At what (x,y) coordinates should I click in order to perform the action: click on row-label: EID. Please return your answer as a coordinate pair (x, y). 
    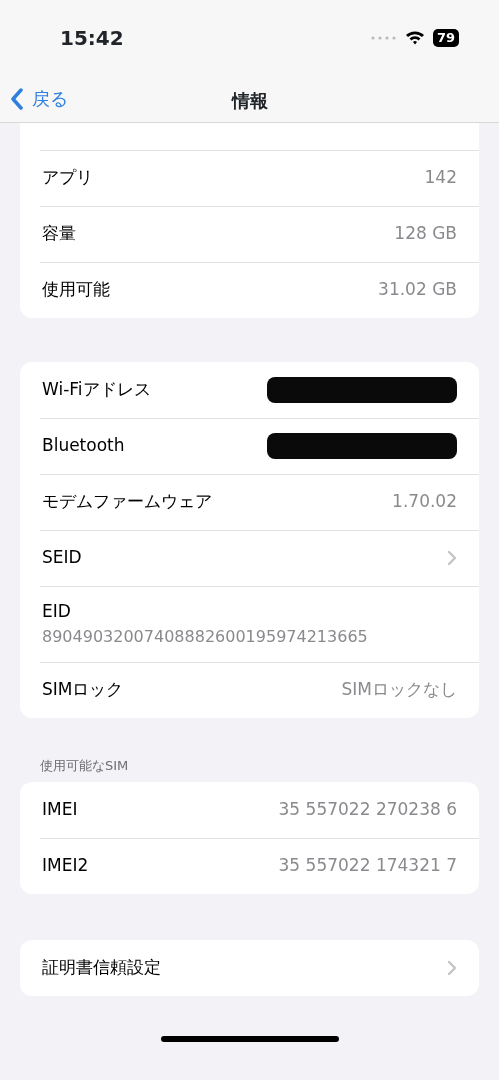
    Looking at the image, I should click on (57, 612).